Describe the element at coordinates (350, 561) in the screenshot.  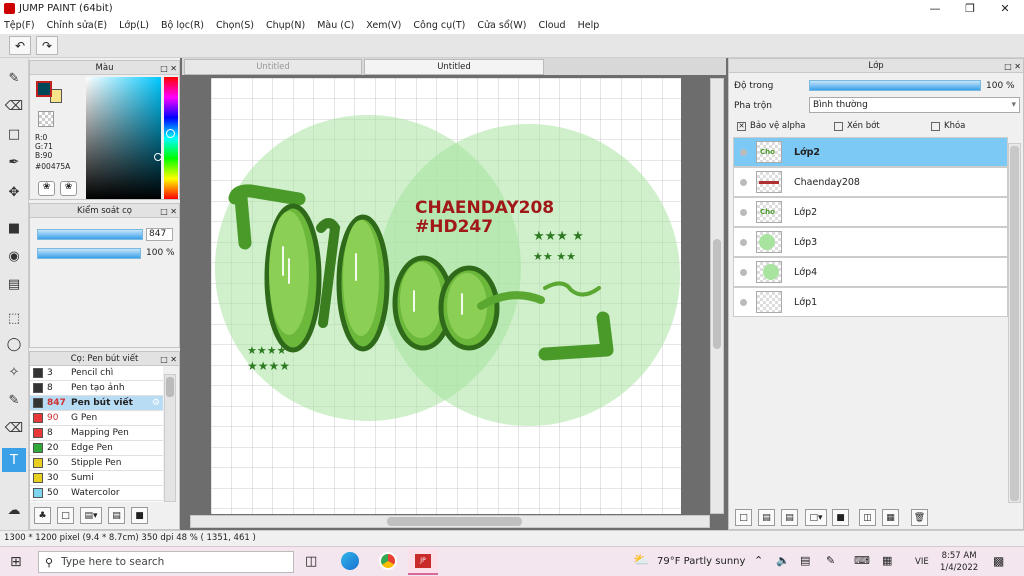
I see `edge-browser-icon` at that location.